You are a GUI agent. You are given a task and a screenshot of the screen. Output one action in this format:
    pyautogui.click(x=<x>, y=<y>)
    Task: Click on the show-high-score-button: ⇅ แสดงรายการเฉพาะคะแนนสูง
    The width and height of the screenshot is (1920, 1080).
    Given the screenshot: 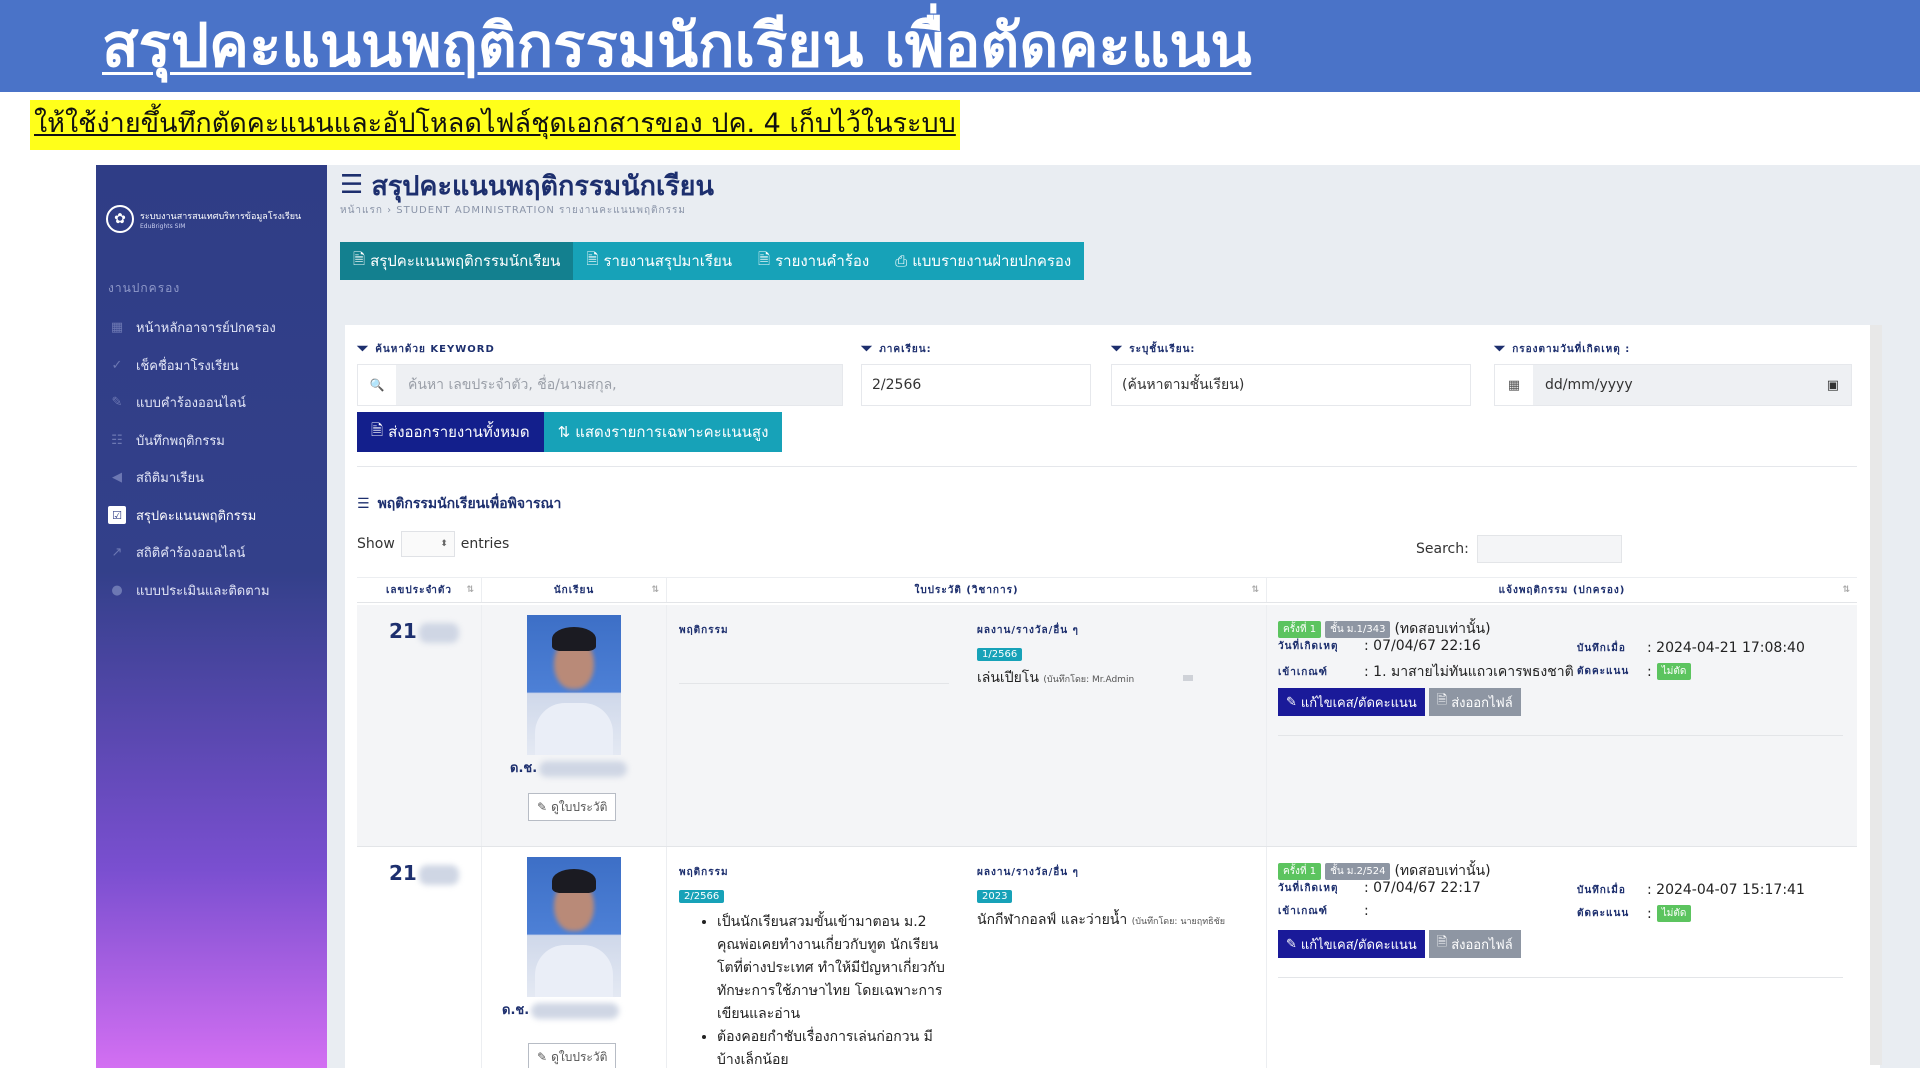 What is the action you would take?
    pyautogui.click(x=663, y=432)
    